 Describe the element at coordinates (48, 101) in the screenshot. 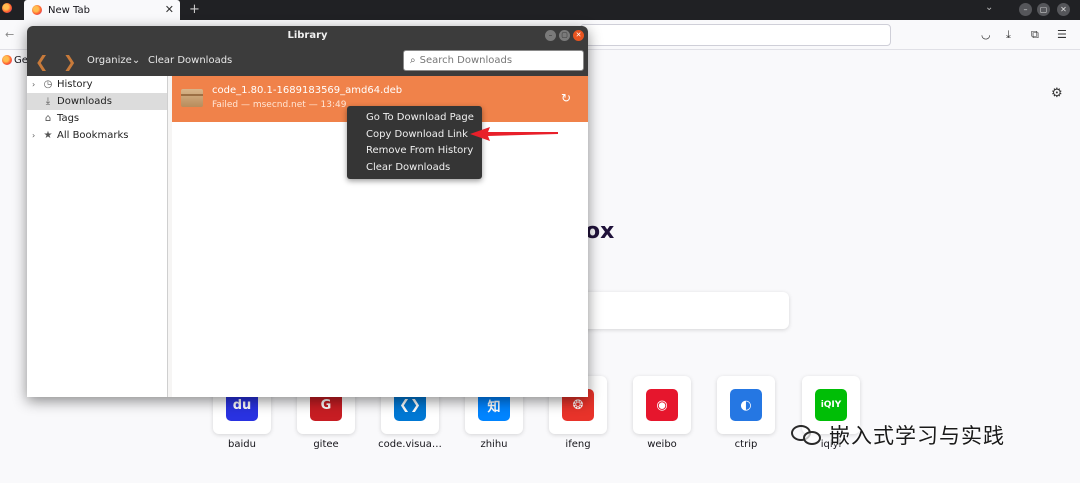

I see `download-icon: ⤓` at that location.